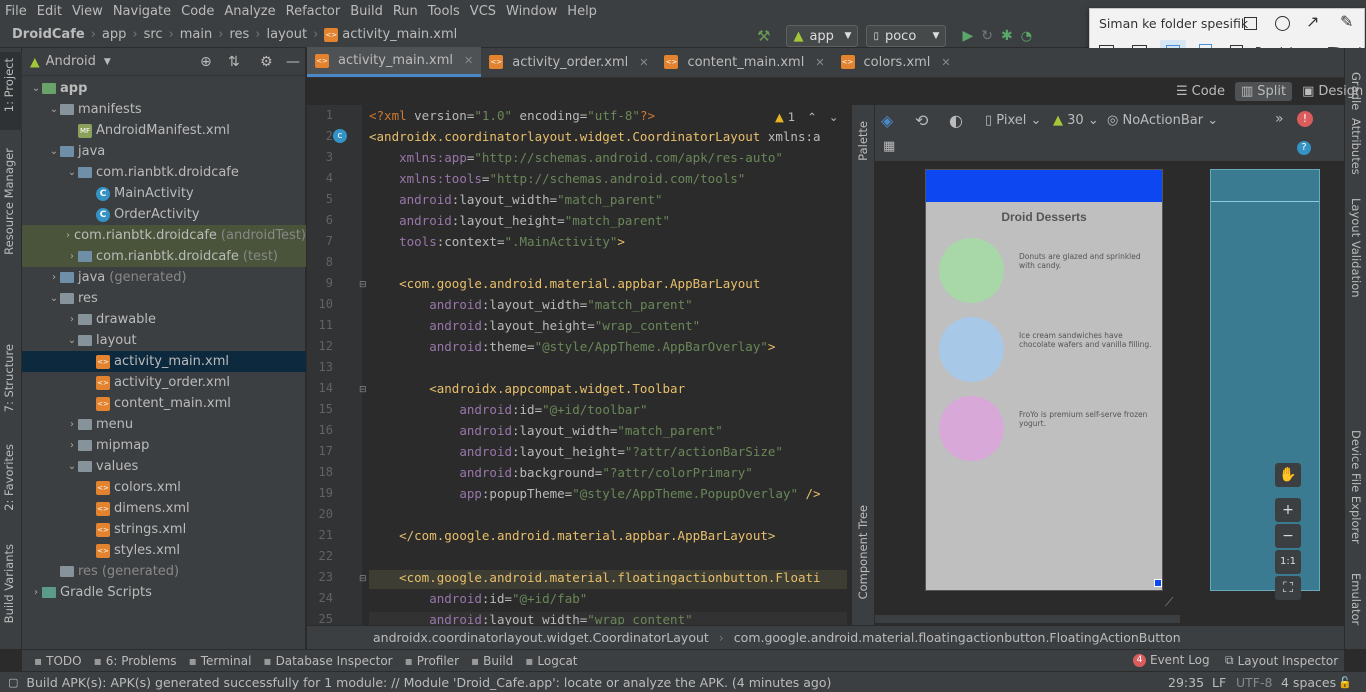 This screenshot has width=1366, height=692. Describe the element at coordinates (164, 382) in the screenshot. I see `tree-item: <> activity_order.xml` at that location.